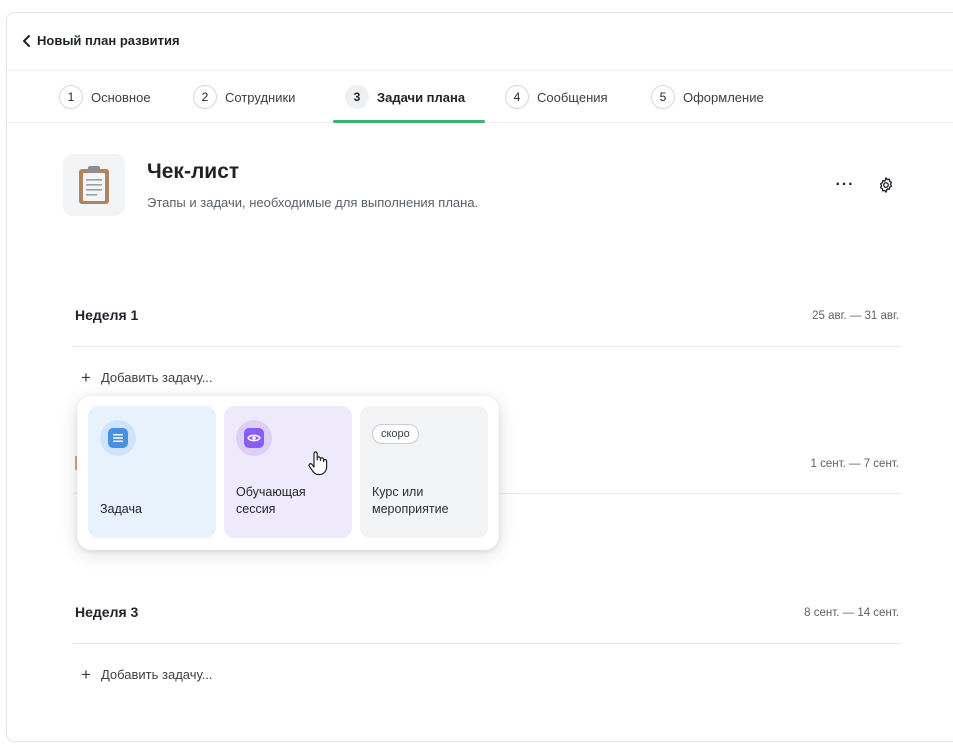 The width and height of the screenshot is (953, 747). I want to click on add-course-card: скоро Курс или мероприятие, so click(424, 472).